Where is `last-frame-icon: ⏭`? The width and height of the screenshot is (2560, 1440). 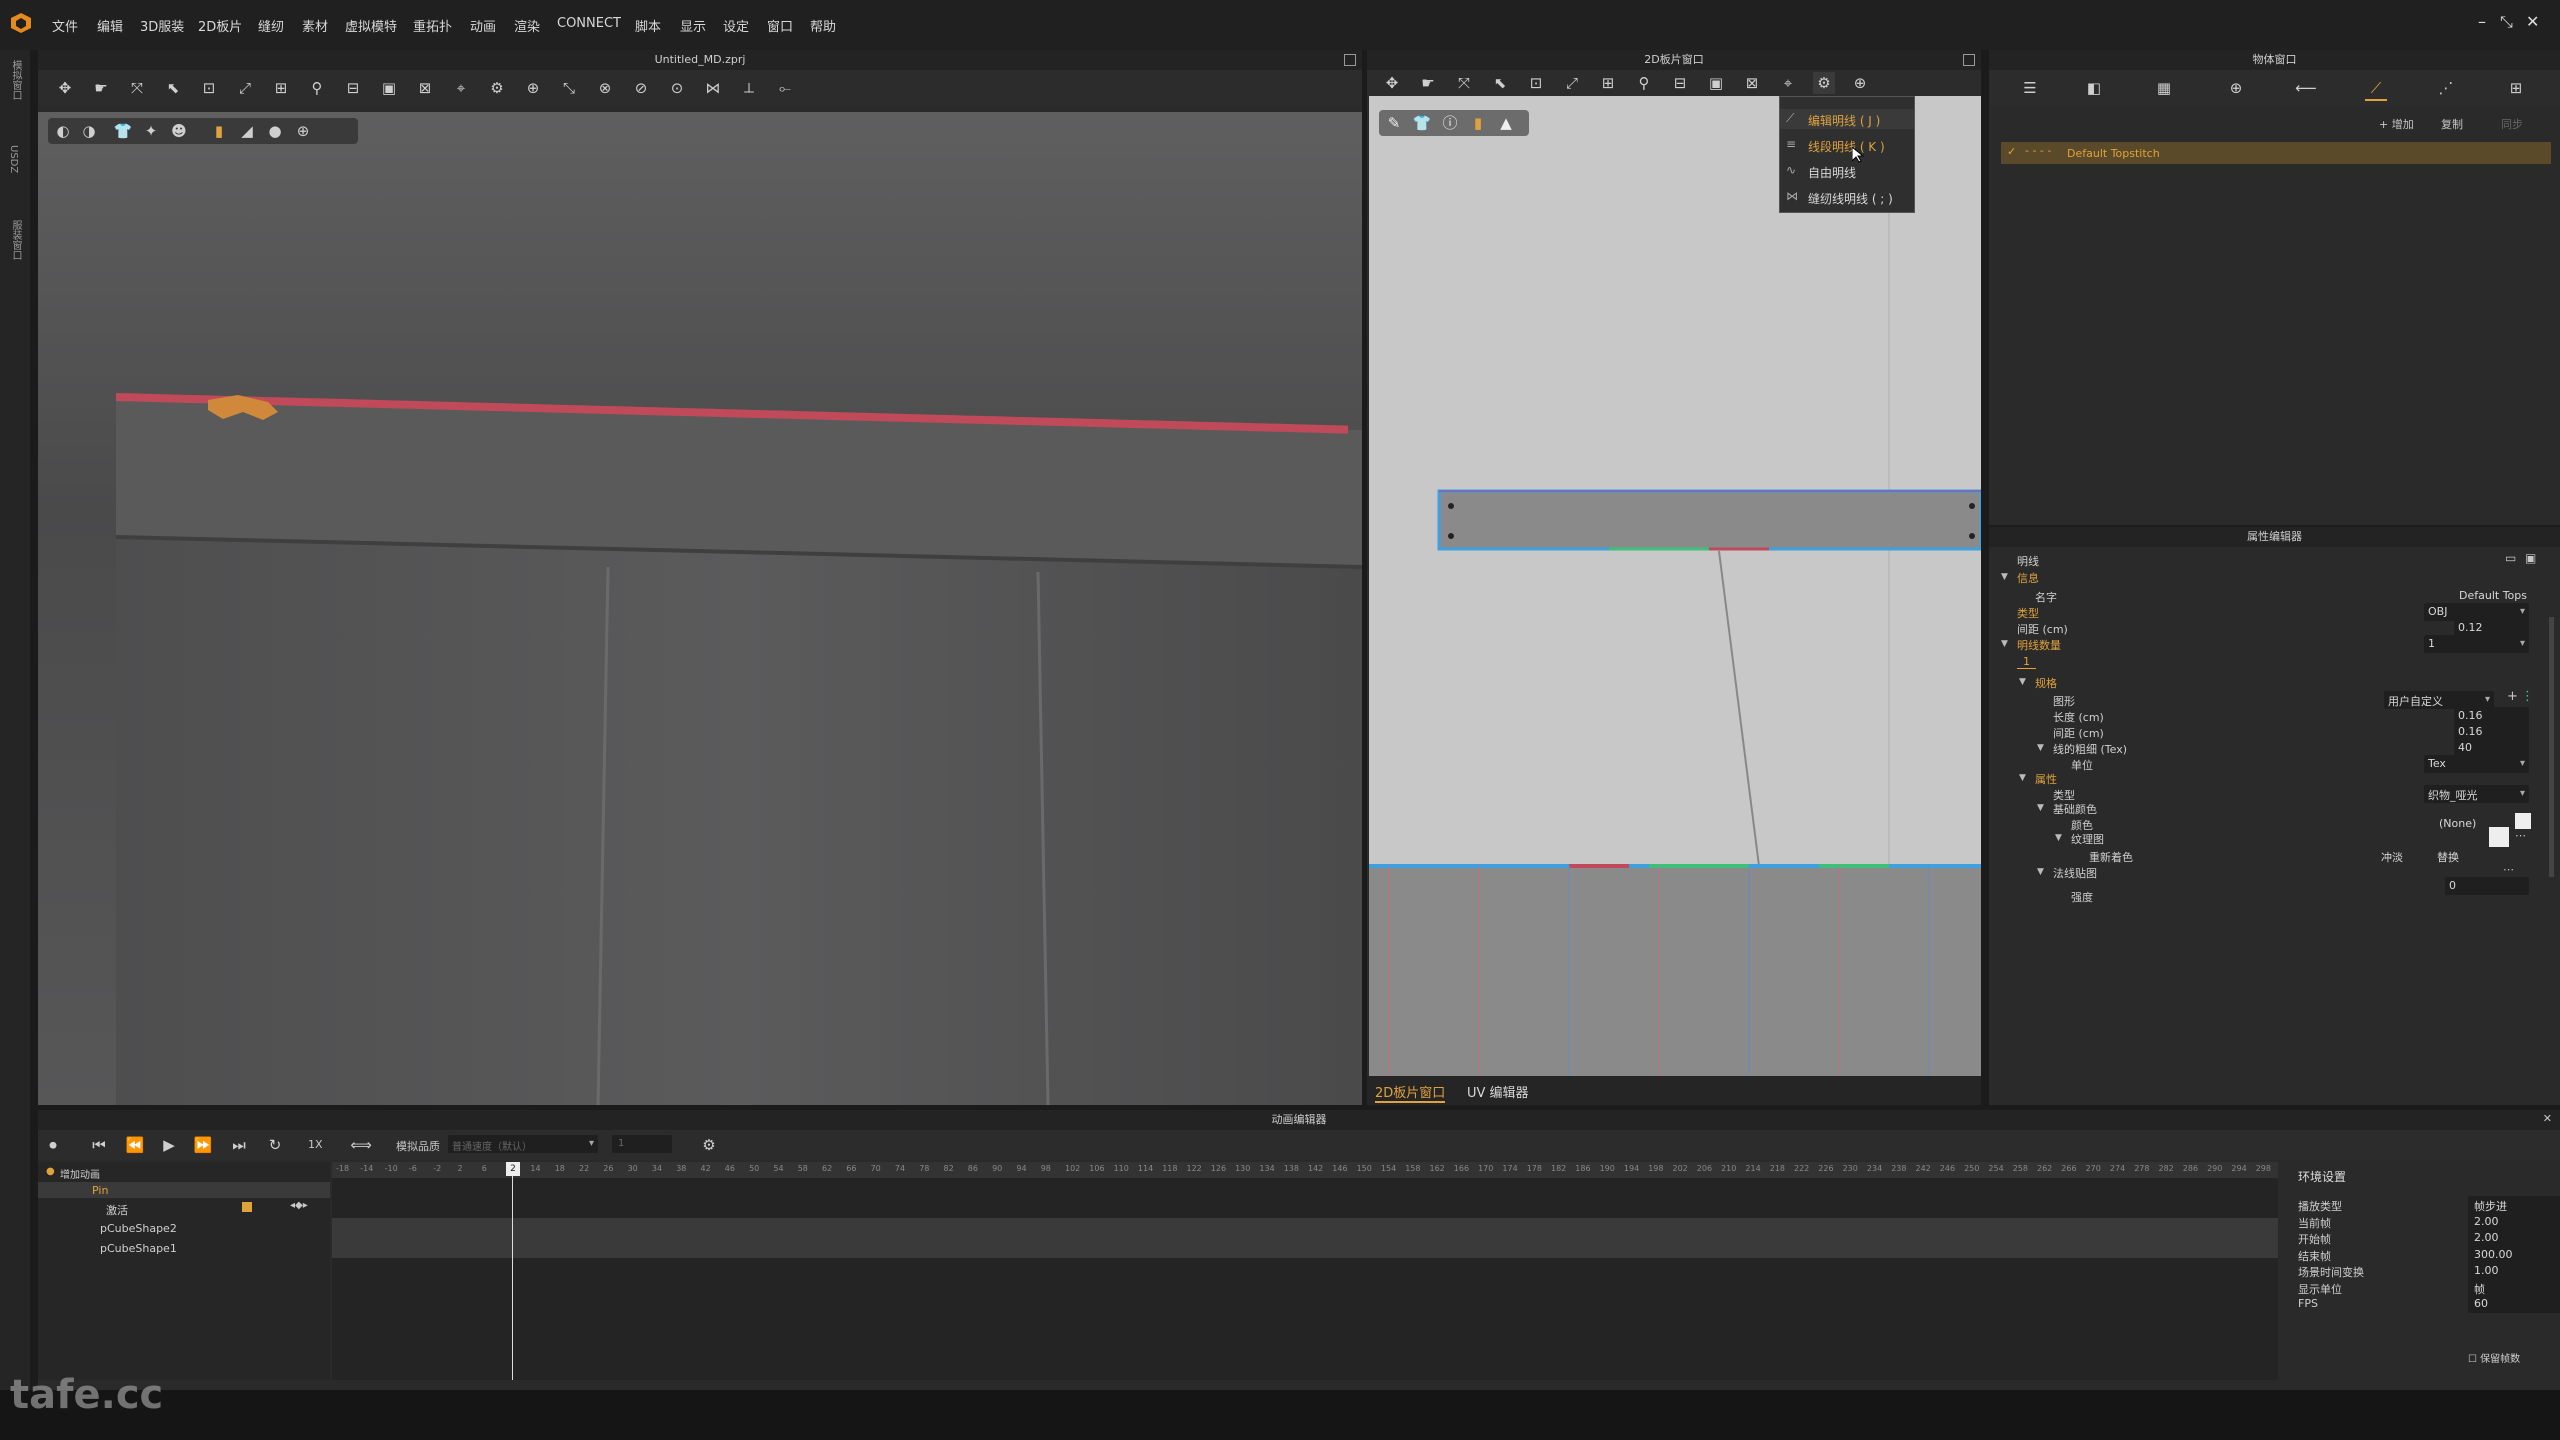
last-frame-icon: ⏭ is located at coordinates (239, 1145).